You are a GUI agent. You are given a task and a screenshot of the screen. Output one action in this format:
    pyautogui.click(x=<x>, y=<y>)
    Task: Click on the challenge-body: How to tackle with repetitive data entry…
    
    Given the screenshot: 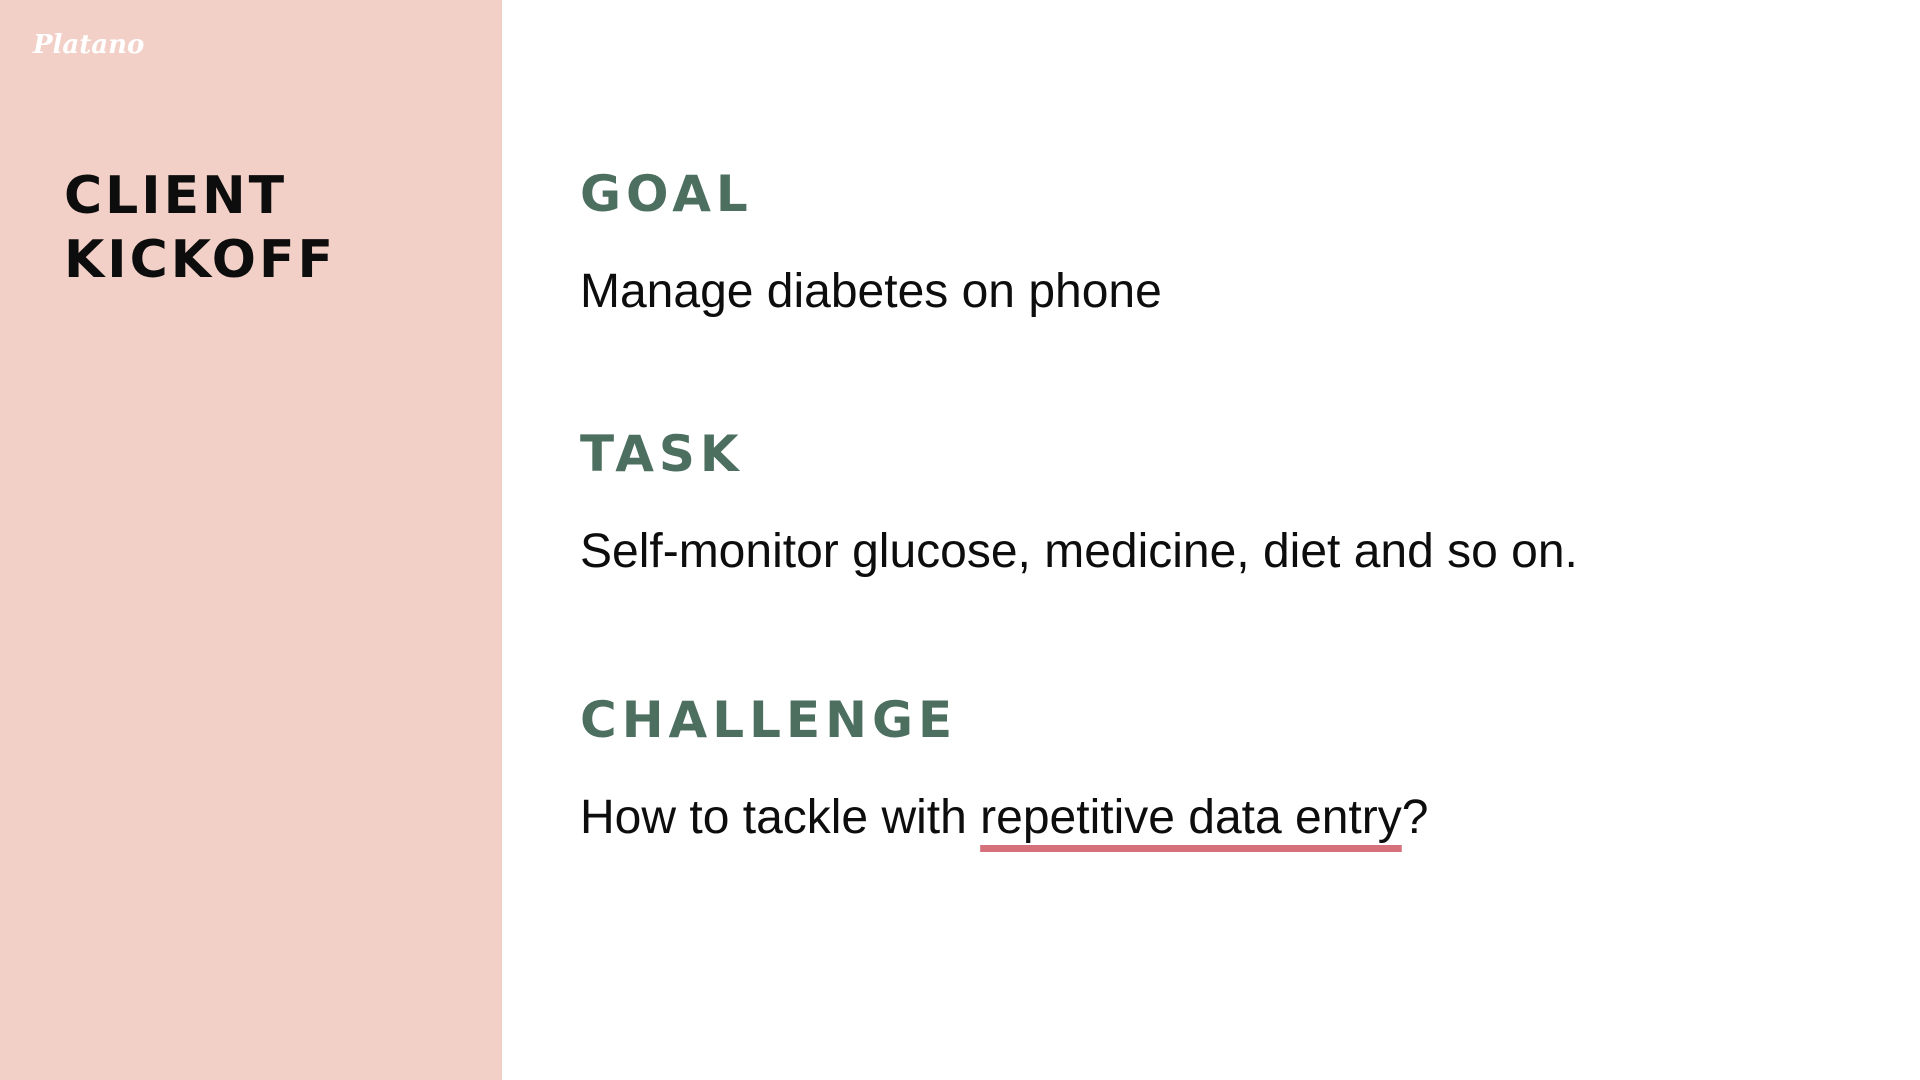 What is the action you would take?
    pyautogui.click(x=1004, y=818)
    